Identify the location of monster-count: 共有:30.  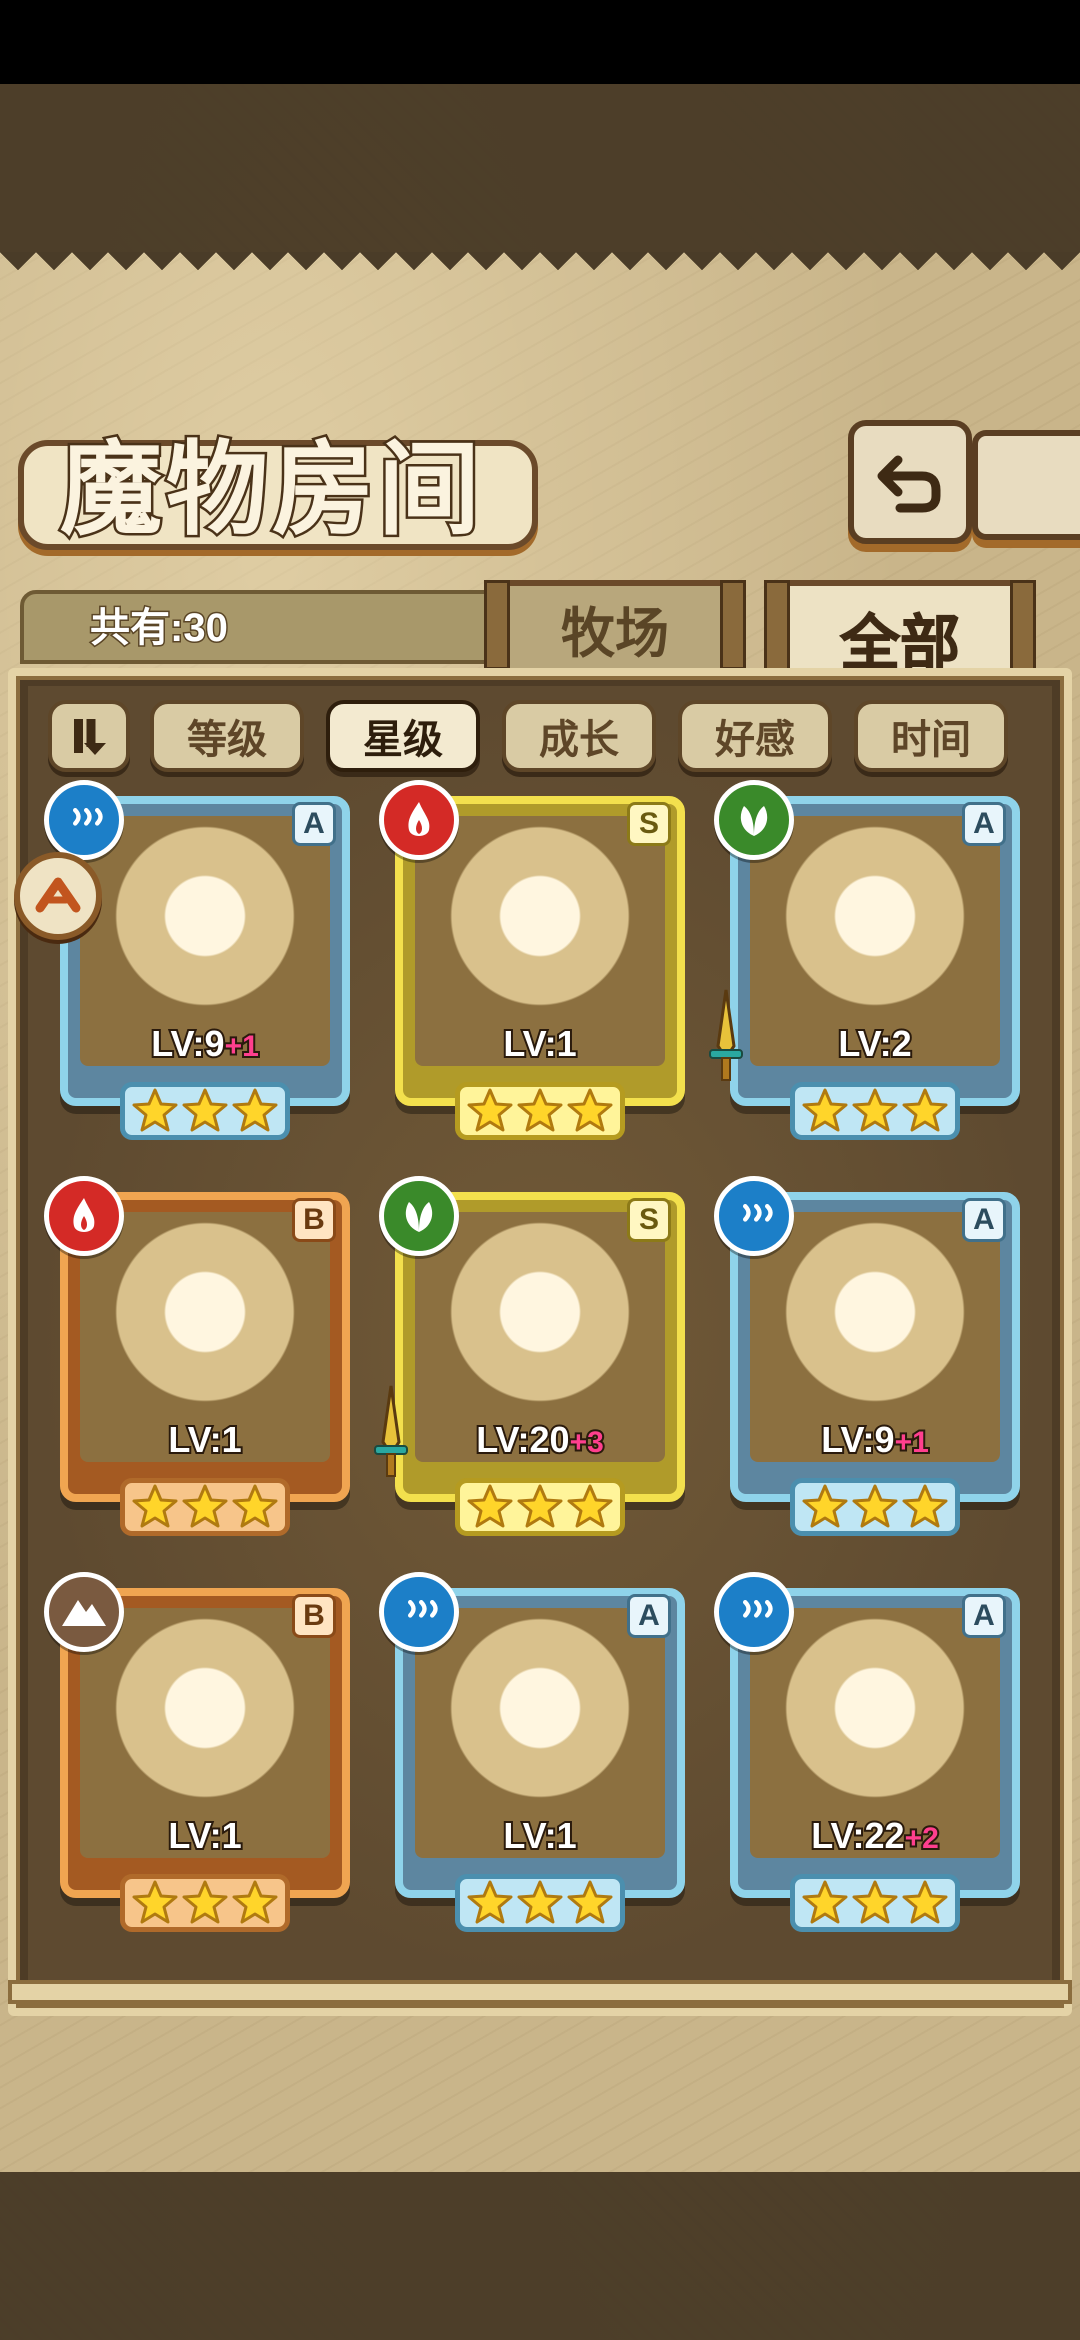
(159, 628).